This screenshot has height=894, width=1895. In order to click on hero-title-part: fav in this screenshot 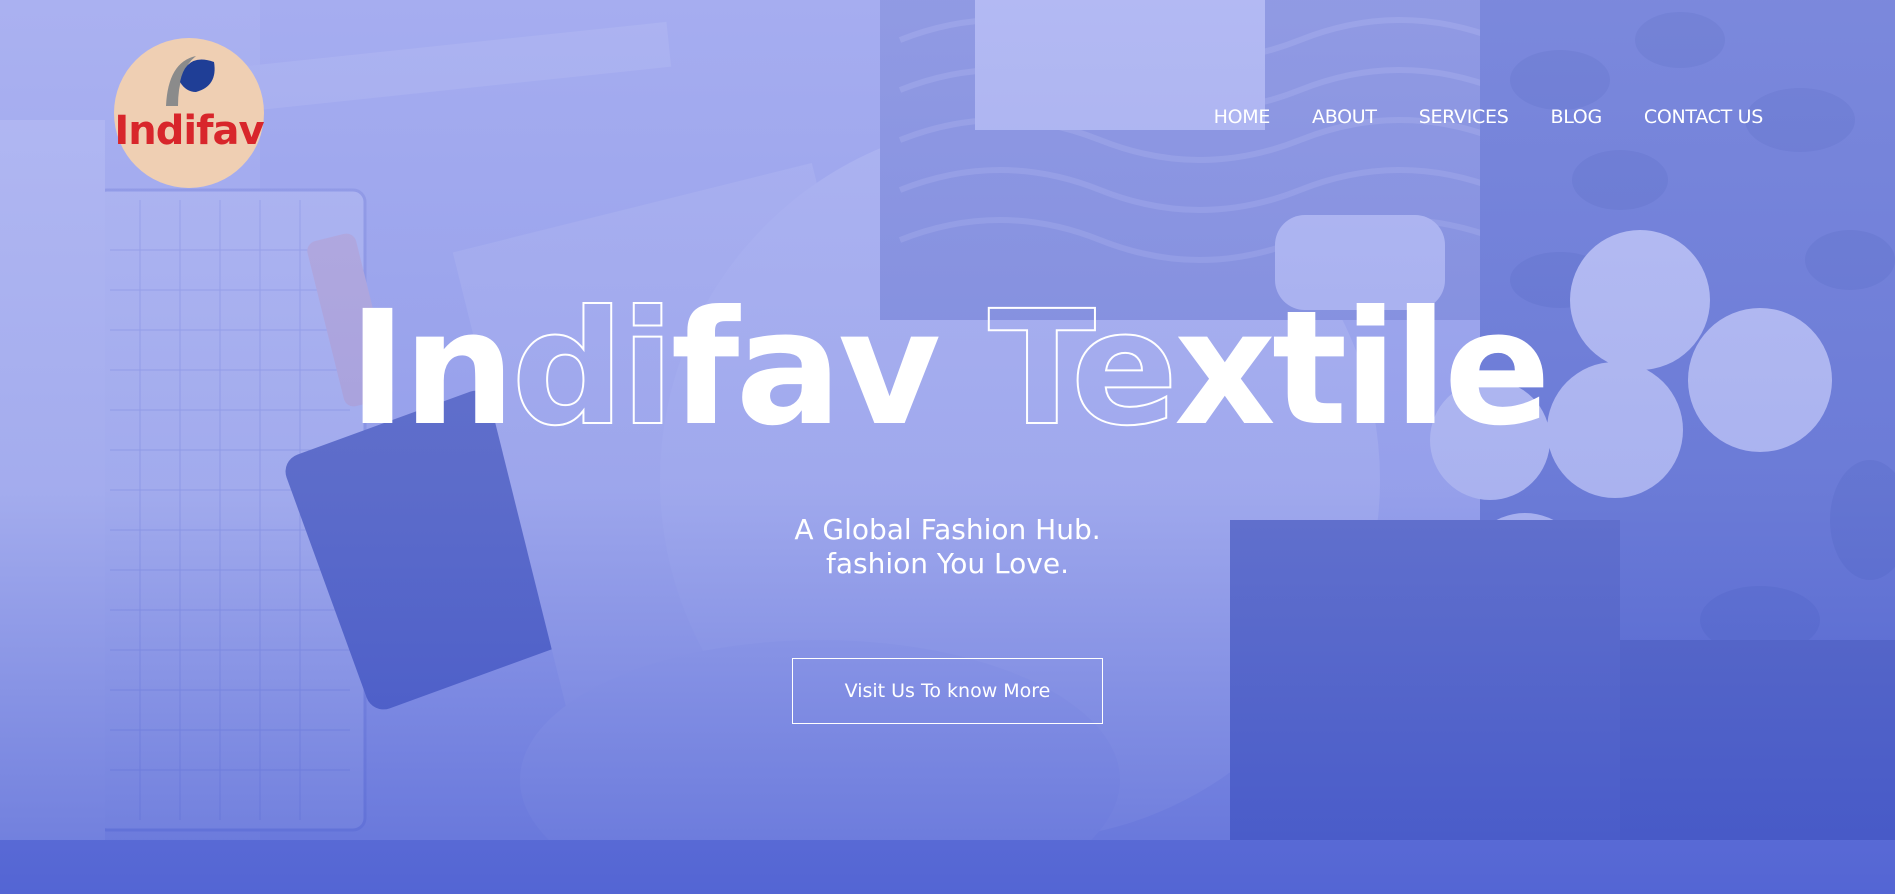, I will do `click(829, 369)`.